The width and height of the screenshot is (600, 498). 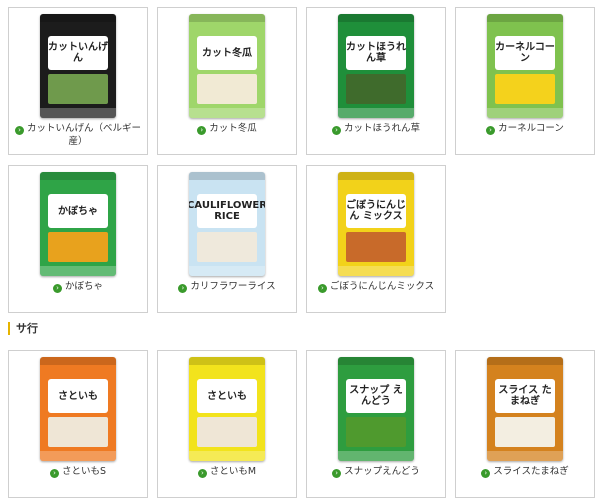 I want to click on package-label: ごぼうにんじん ミックス, so click(x=376, y=211).